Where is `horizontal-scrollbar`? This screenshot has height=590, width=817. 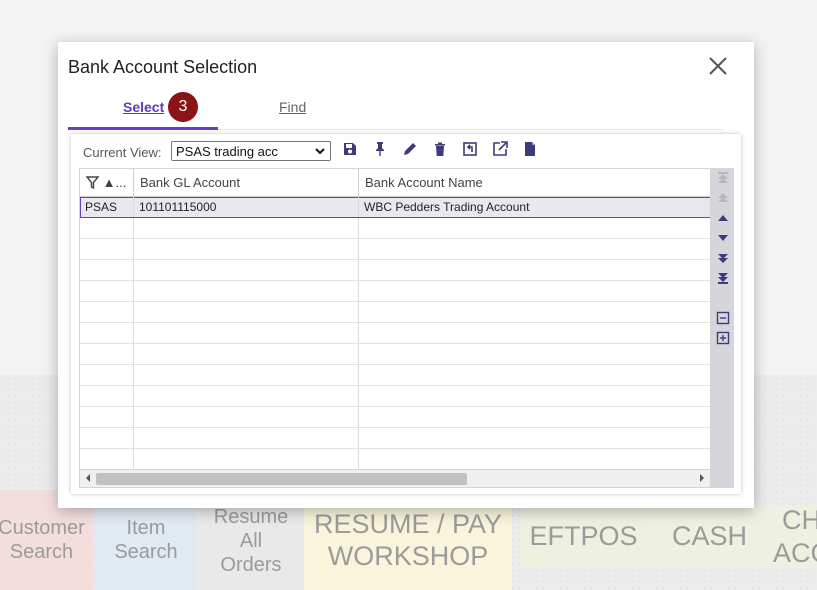 horizontal-scrollbar is located at coordinates (395, 479).